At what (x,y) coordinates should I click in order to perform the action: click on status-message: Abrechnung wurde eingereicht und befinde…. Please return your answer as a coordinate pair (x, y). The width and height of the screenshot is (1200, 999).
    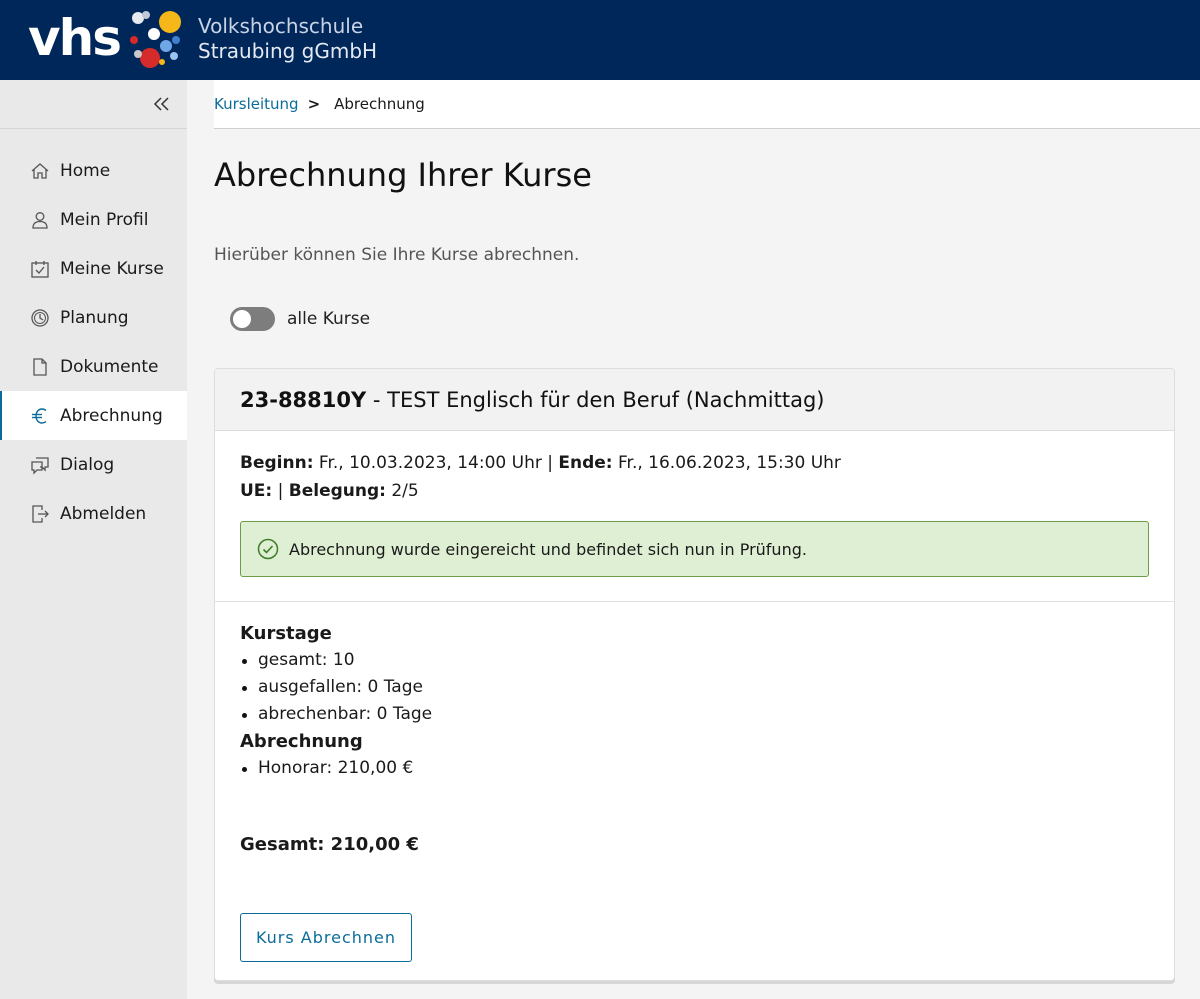
    Looking at the image, I should click on (548, 549).